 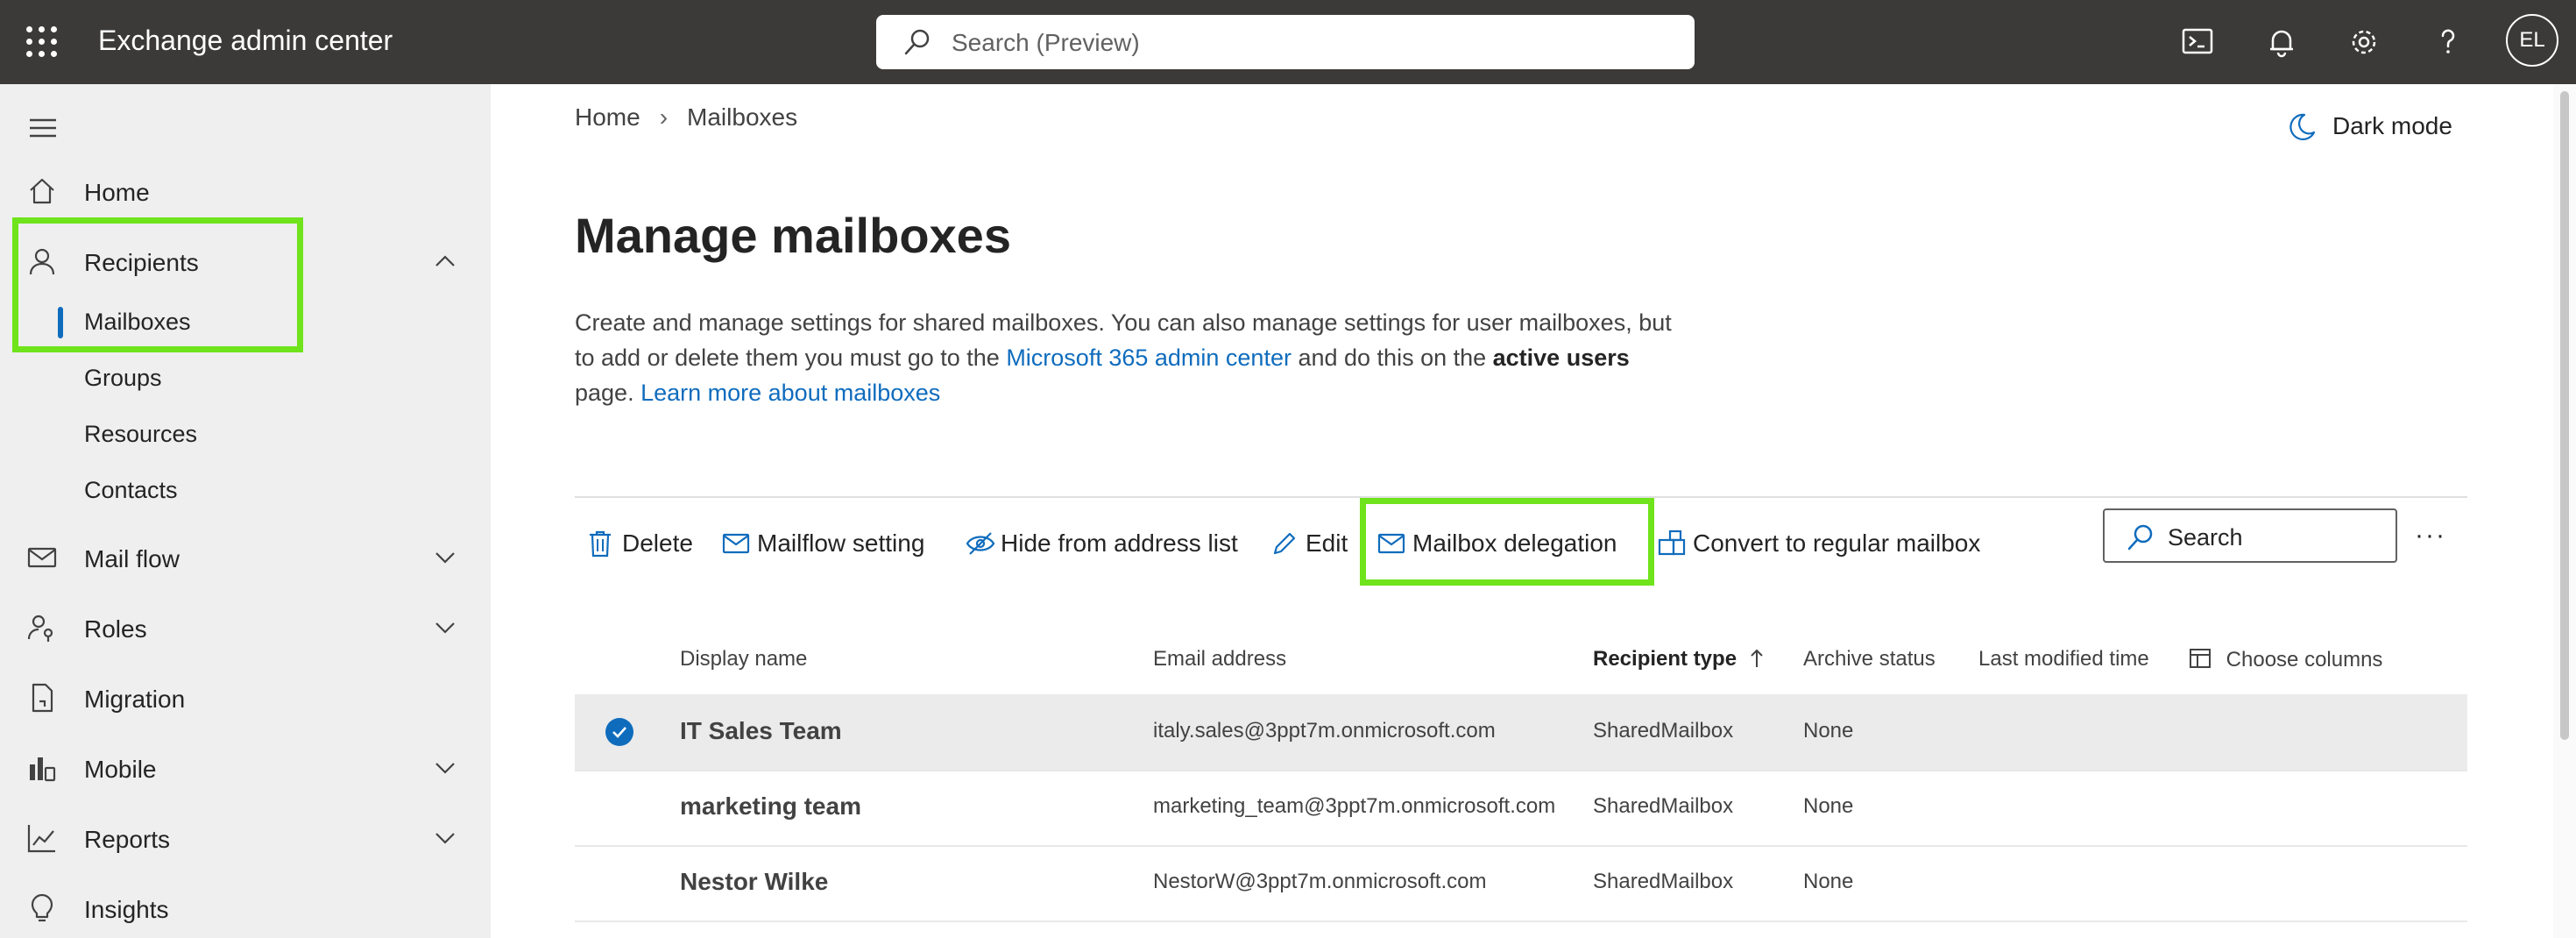 What do you see at coordinates (600, 544) in the screenshot?
I see `trash-icon` at bounding box center [600, 544].